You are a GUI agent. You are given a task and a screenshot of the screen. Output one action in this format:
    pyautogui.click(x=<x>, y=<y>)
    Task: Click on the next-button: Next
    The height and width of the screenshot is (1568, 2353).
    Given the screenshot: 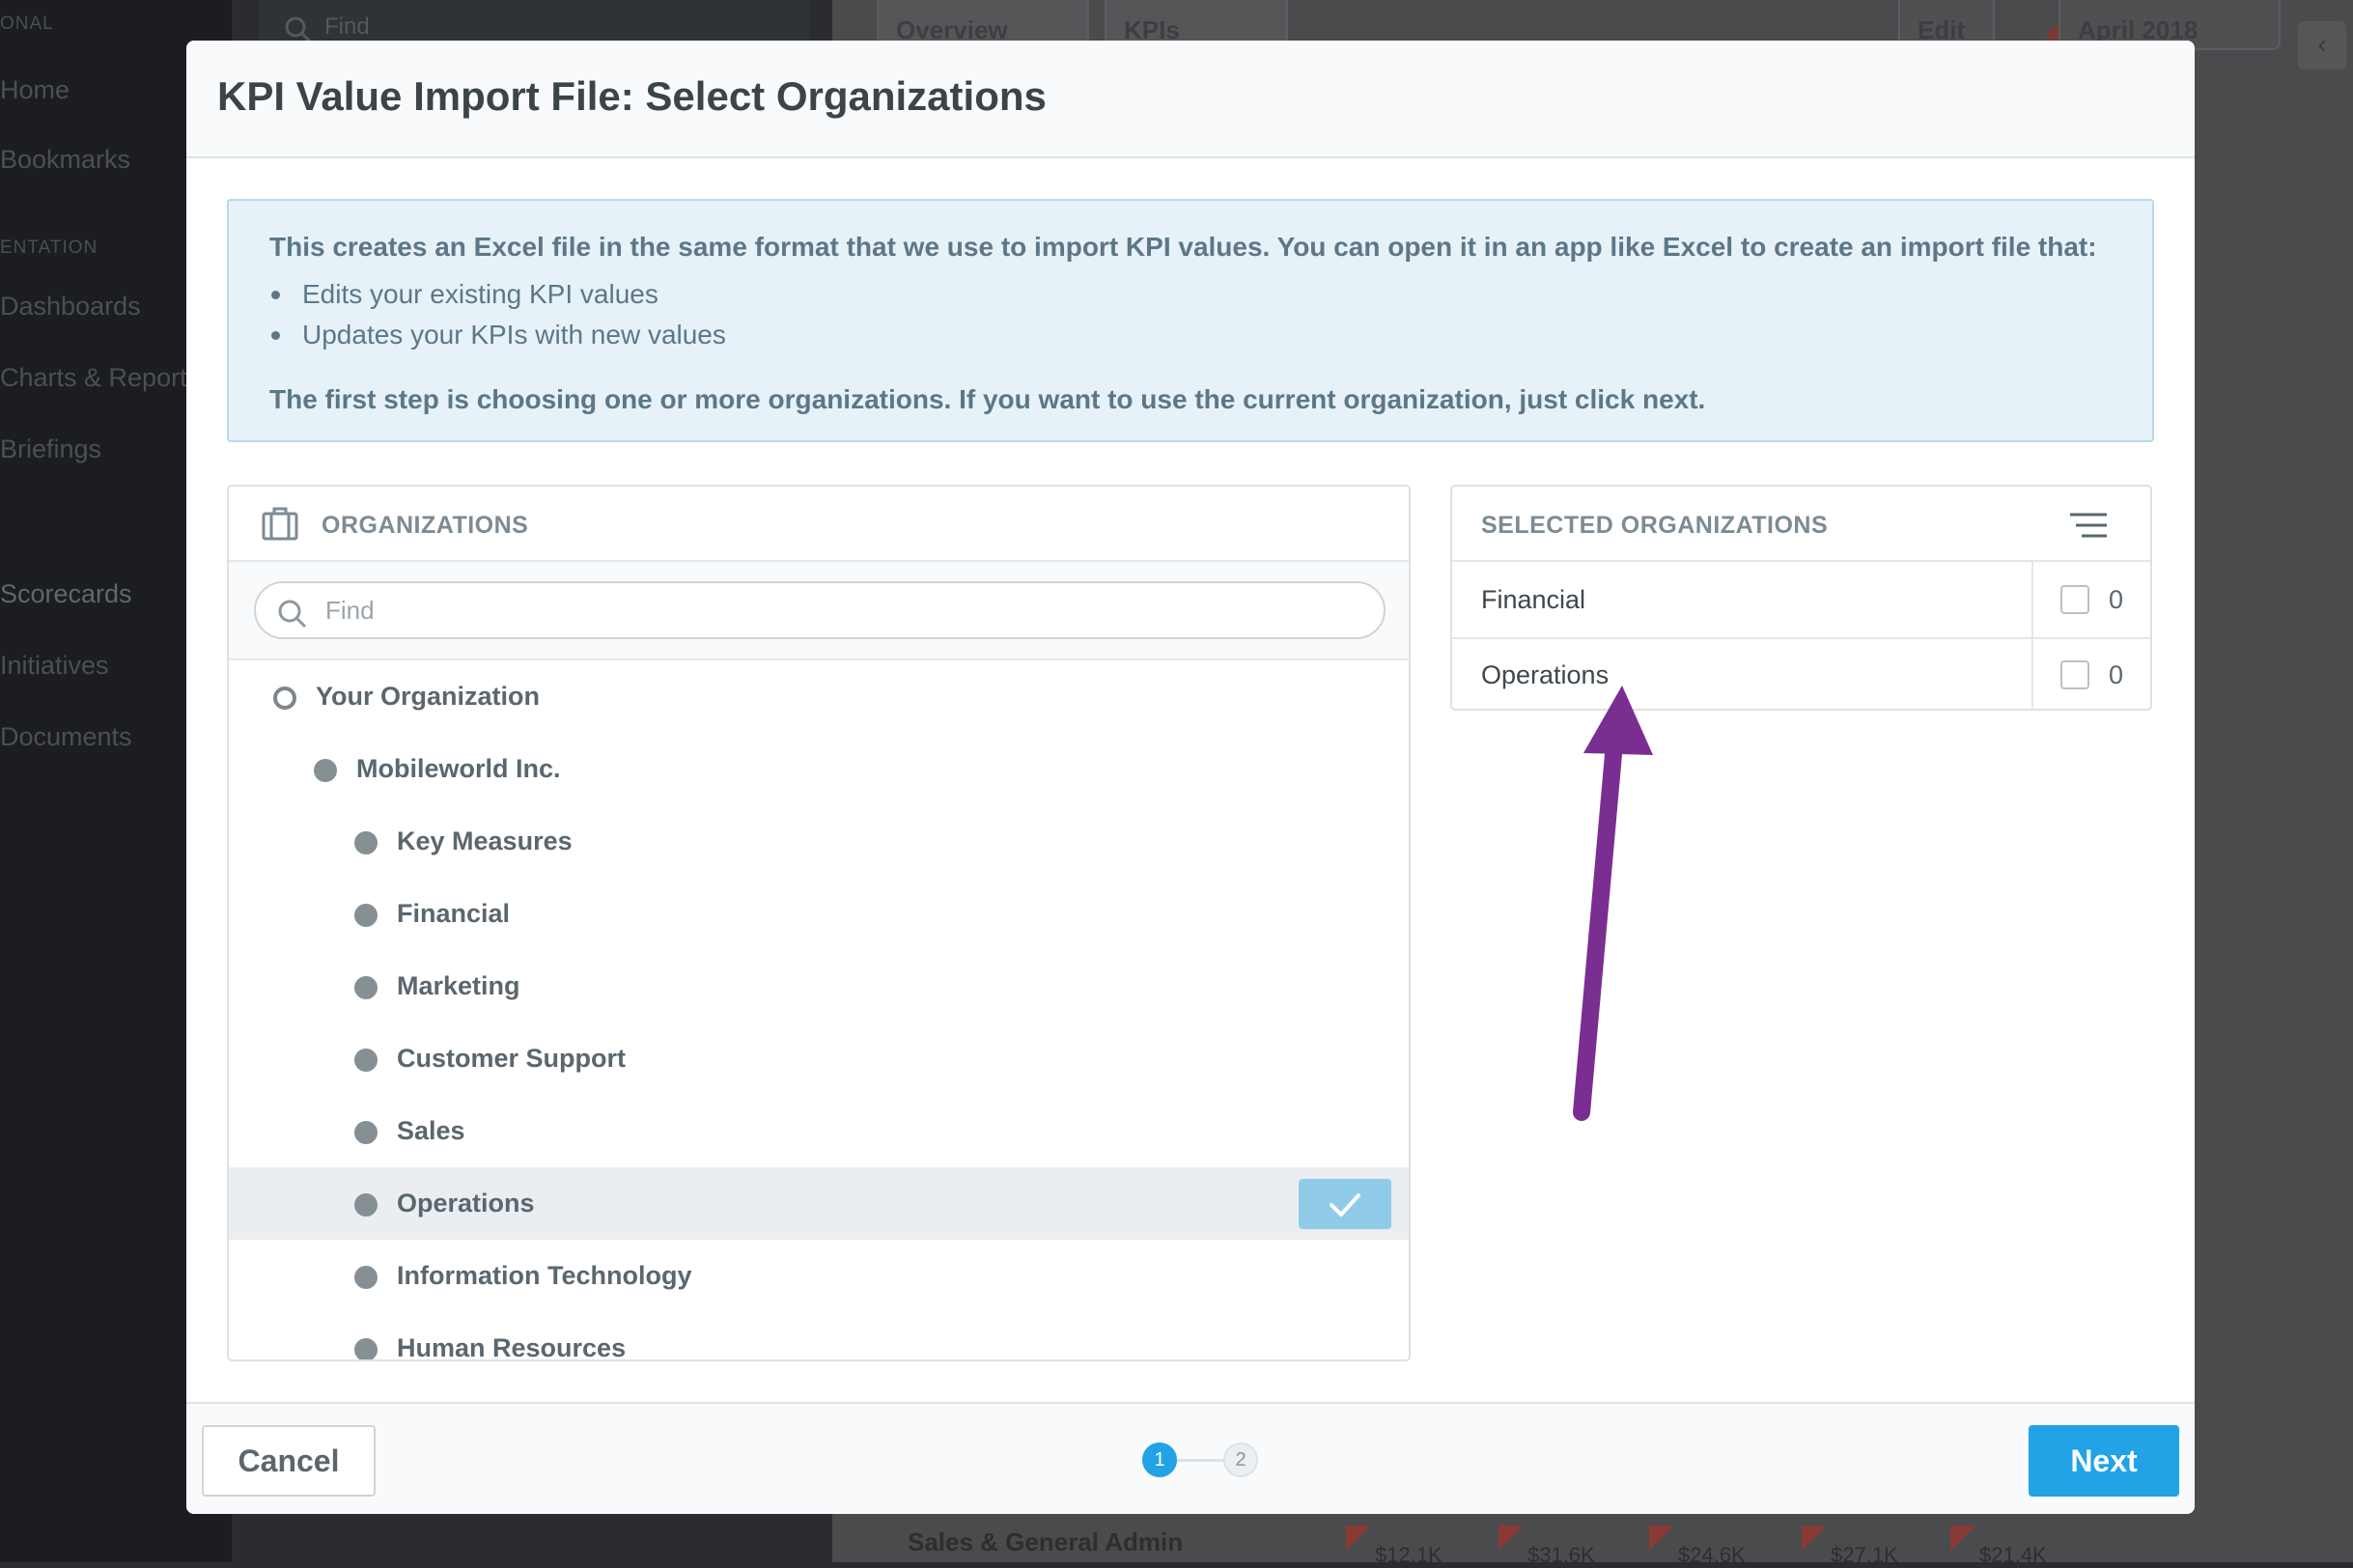 What is the action you would take?
    pyautogui.click(x=2104, y=1461)
    